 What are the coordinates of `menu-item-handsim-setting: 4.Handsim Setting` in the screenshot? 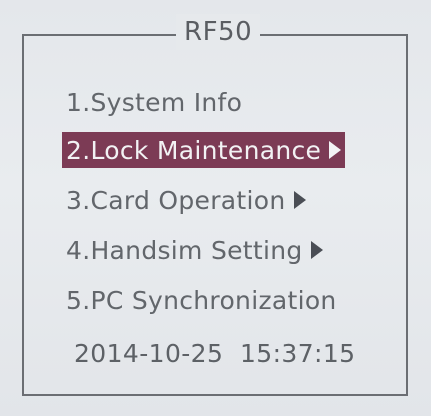 It's located at (194, 250).